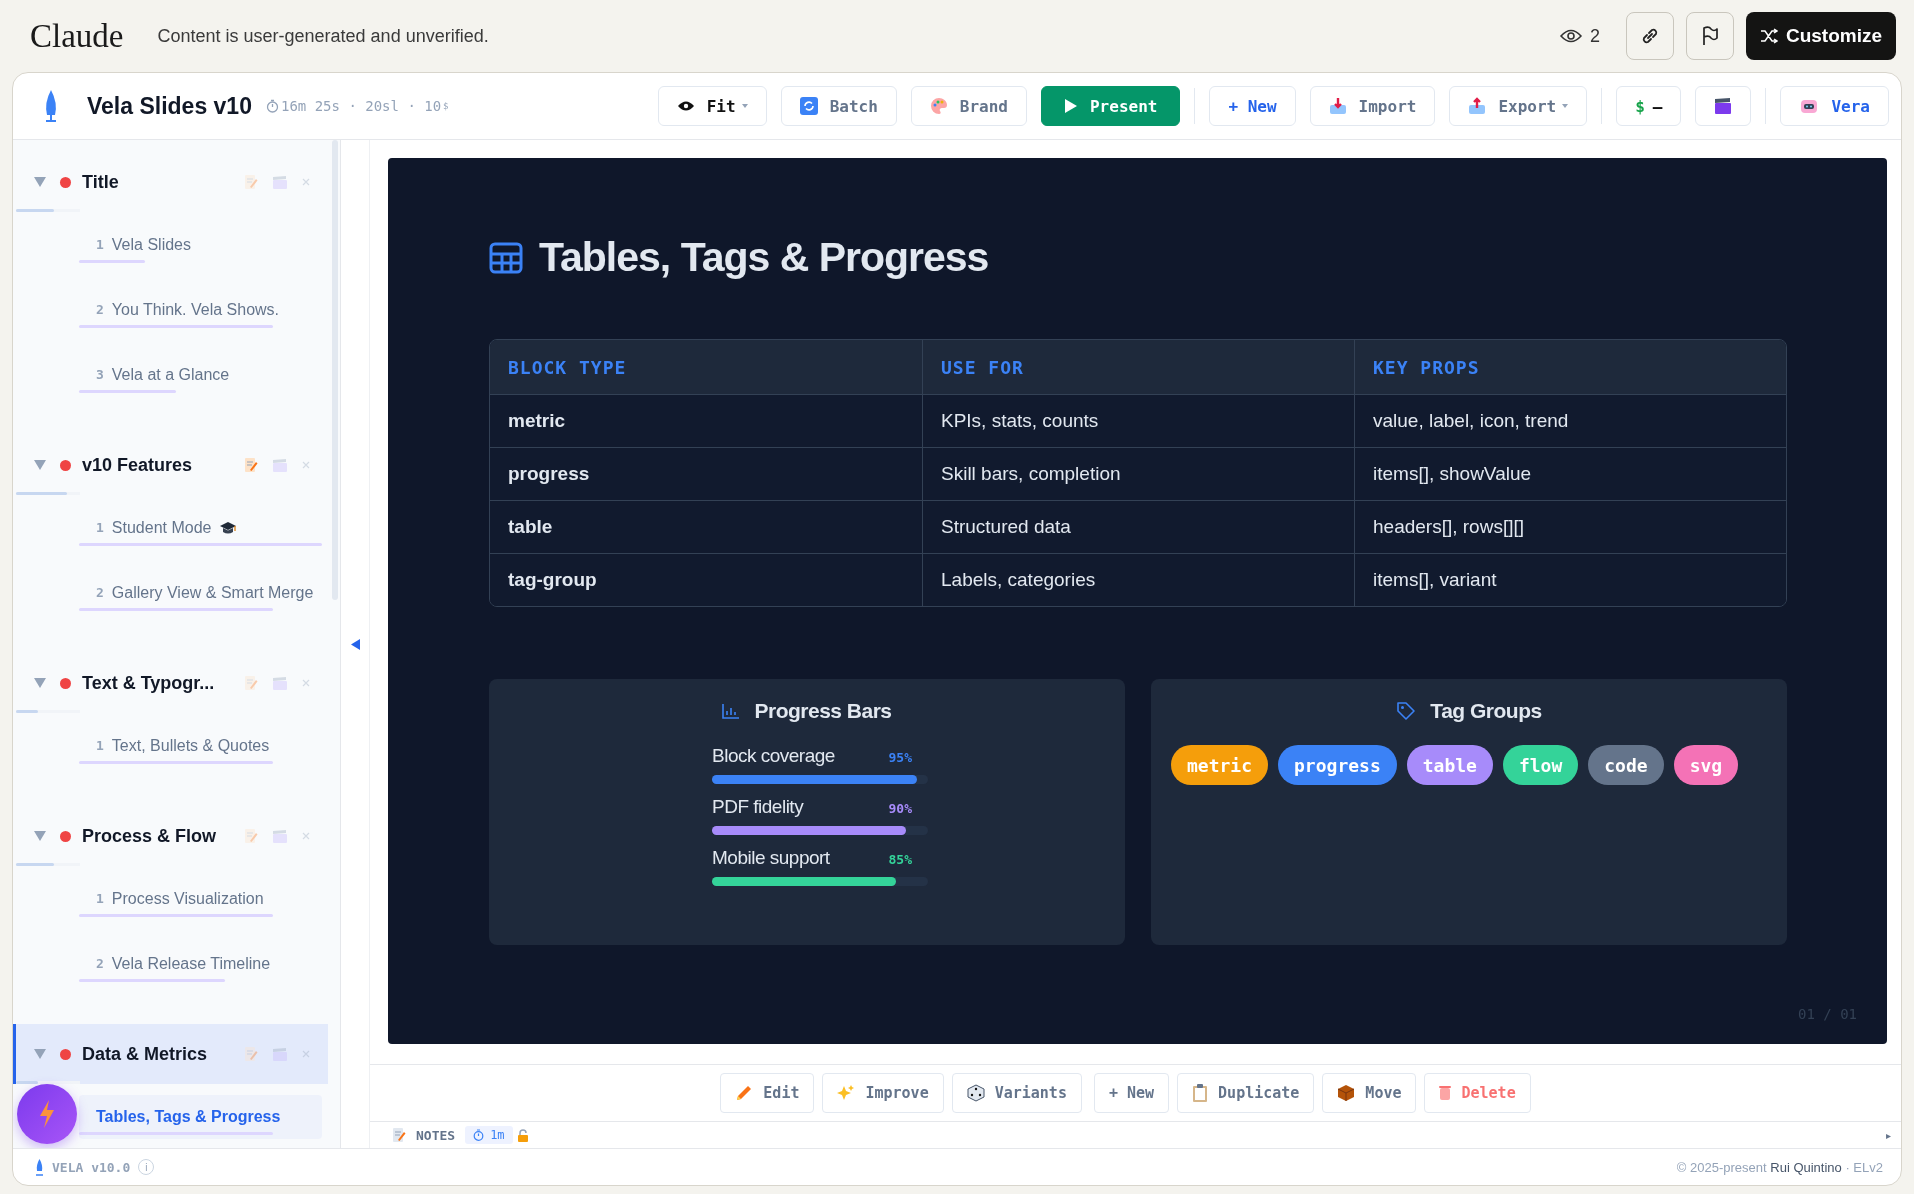 This screenshot has height=1194, width=1914. What do you see at coordinates (151, 244) in the screenshot?
I see `slide-title: Vela Slides` at bounding box center [151, 244].